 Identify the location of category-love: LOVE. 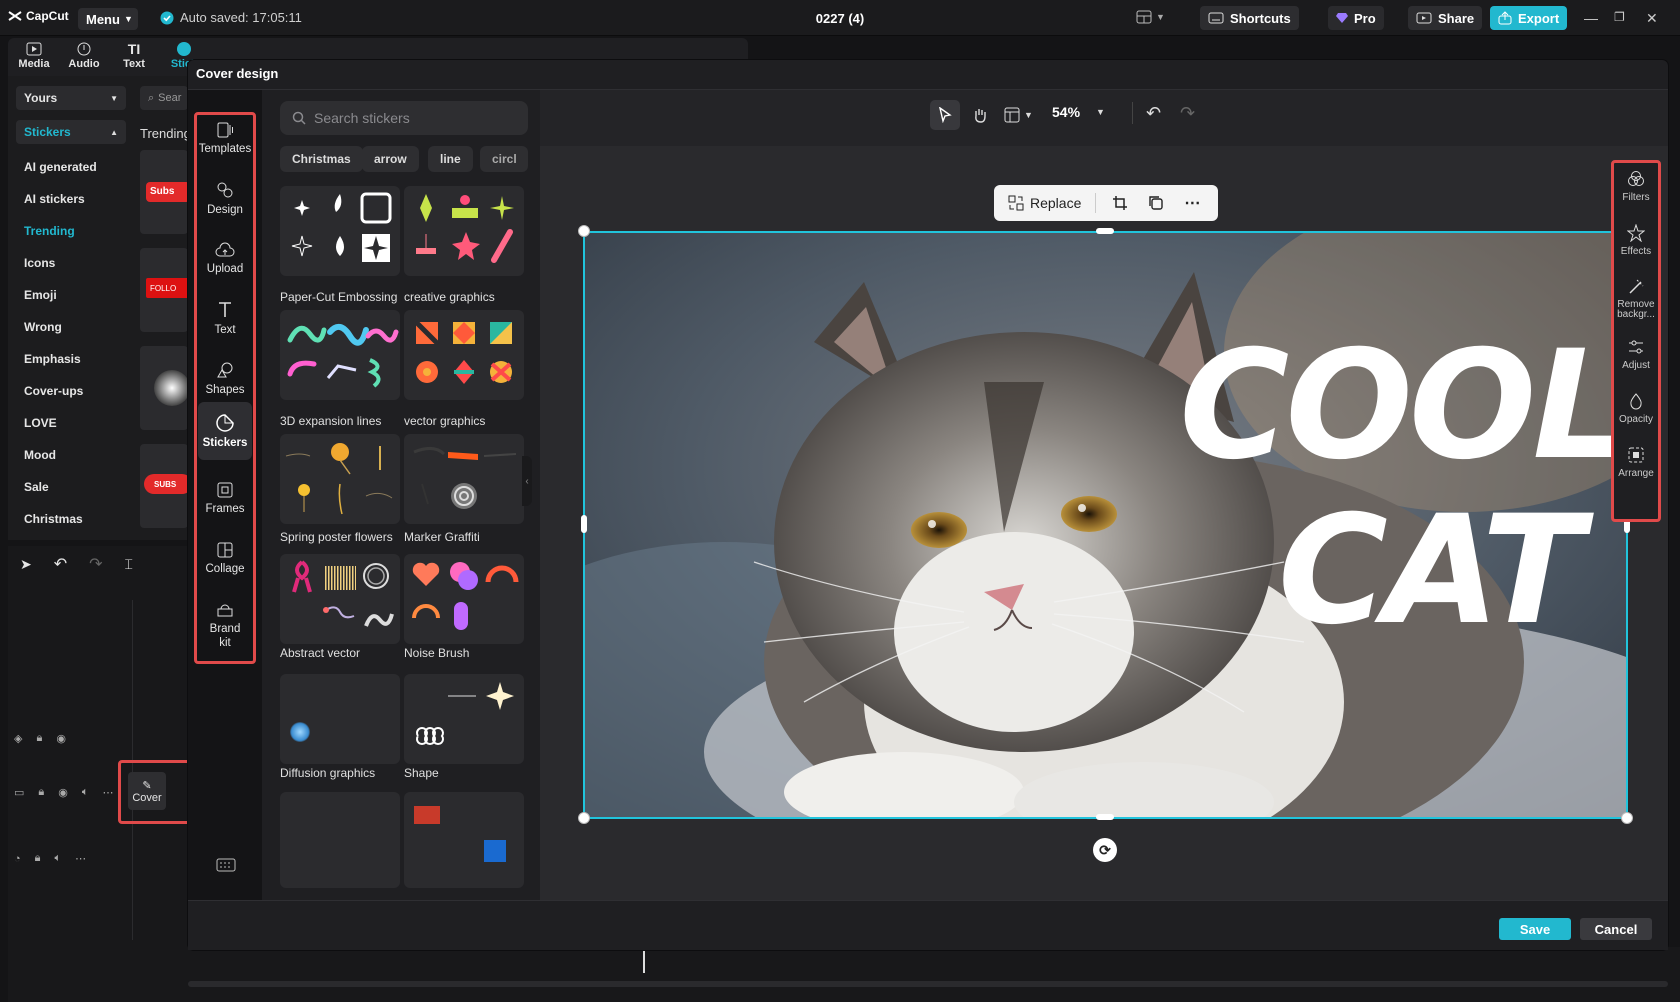
(40, 423).